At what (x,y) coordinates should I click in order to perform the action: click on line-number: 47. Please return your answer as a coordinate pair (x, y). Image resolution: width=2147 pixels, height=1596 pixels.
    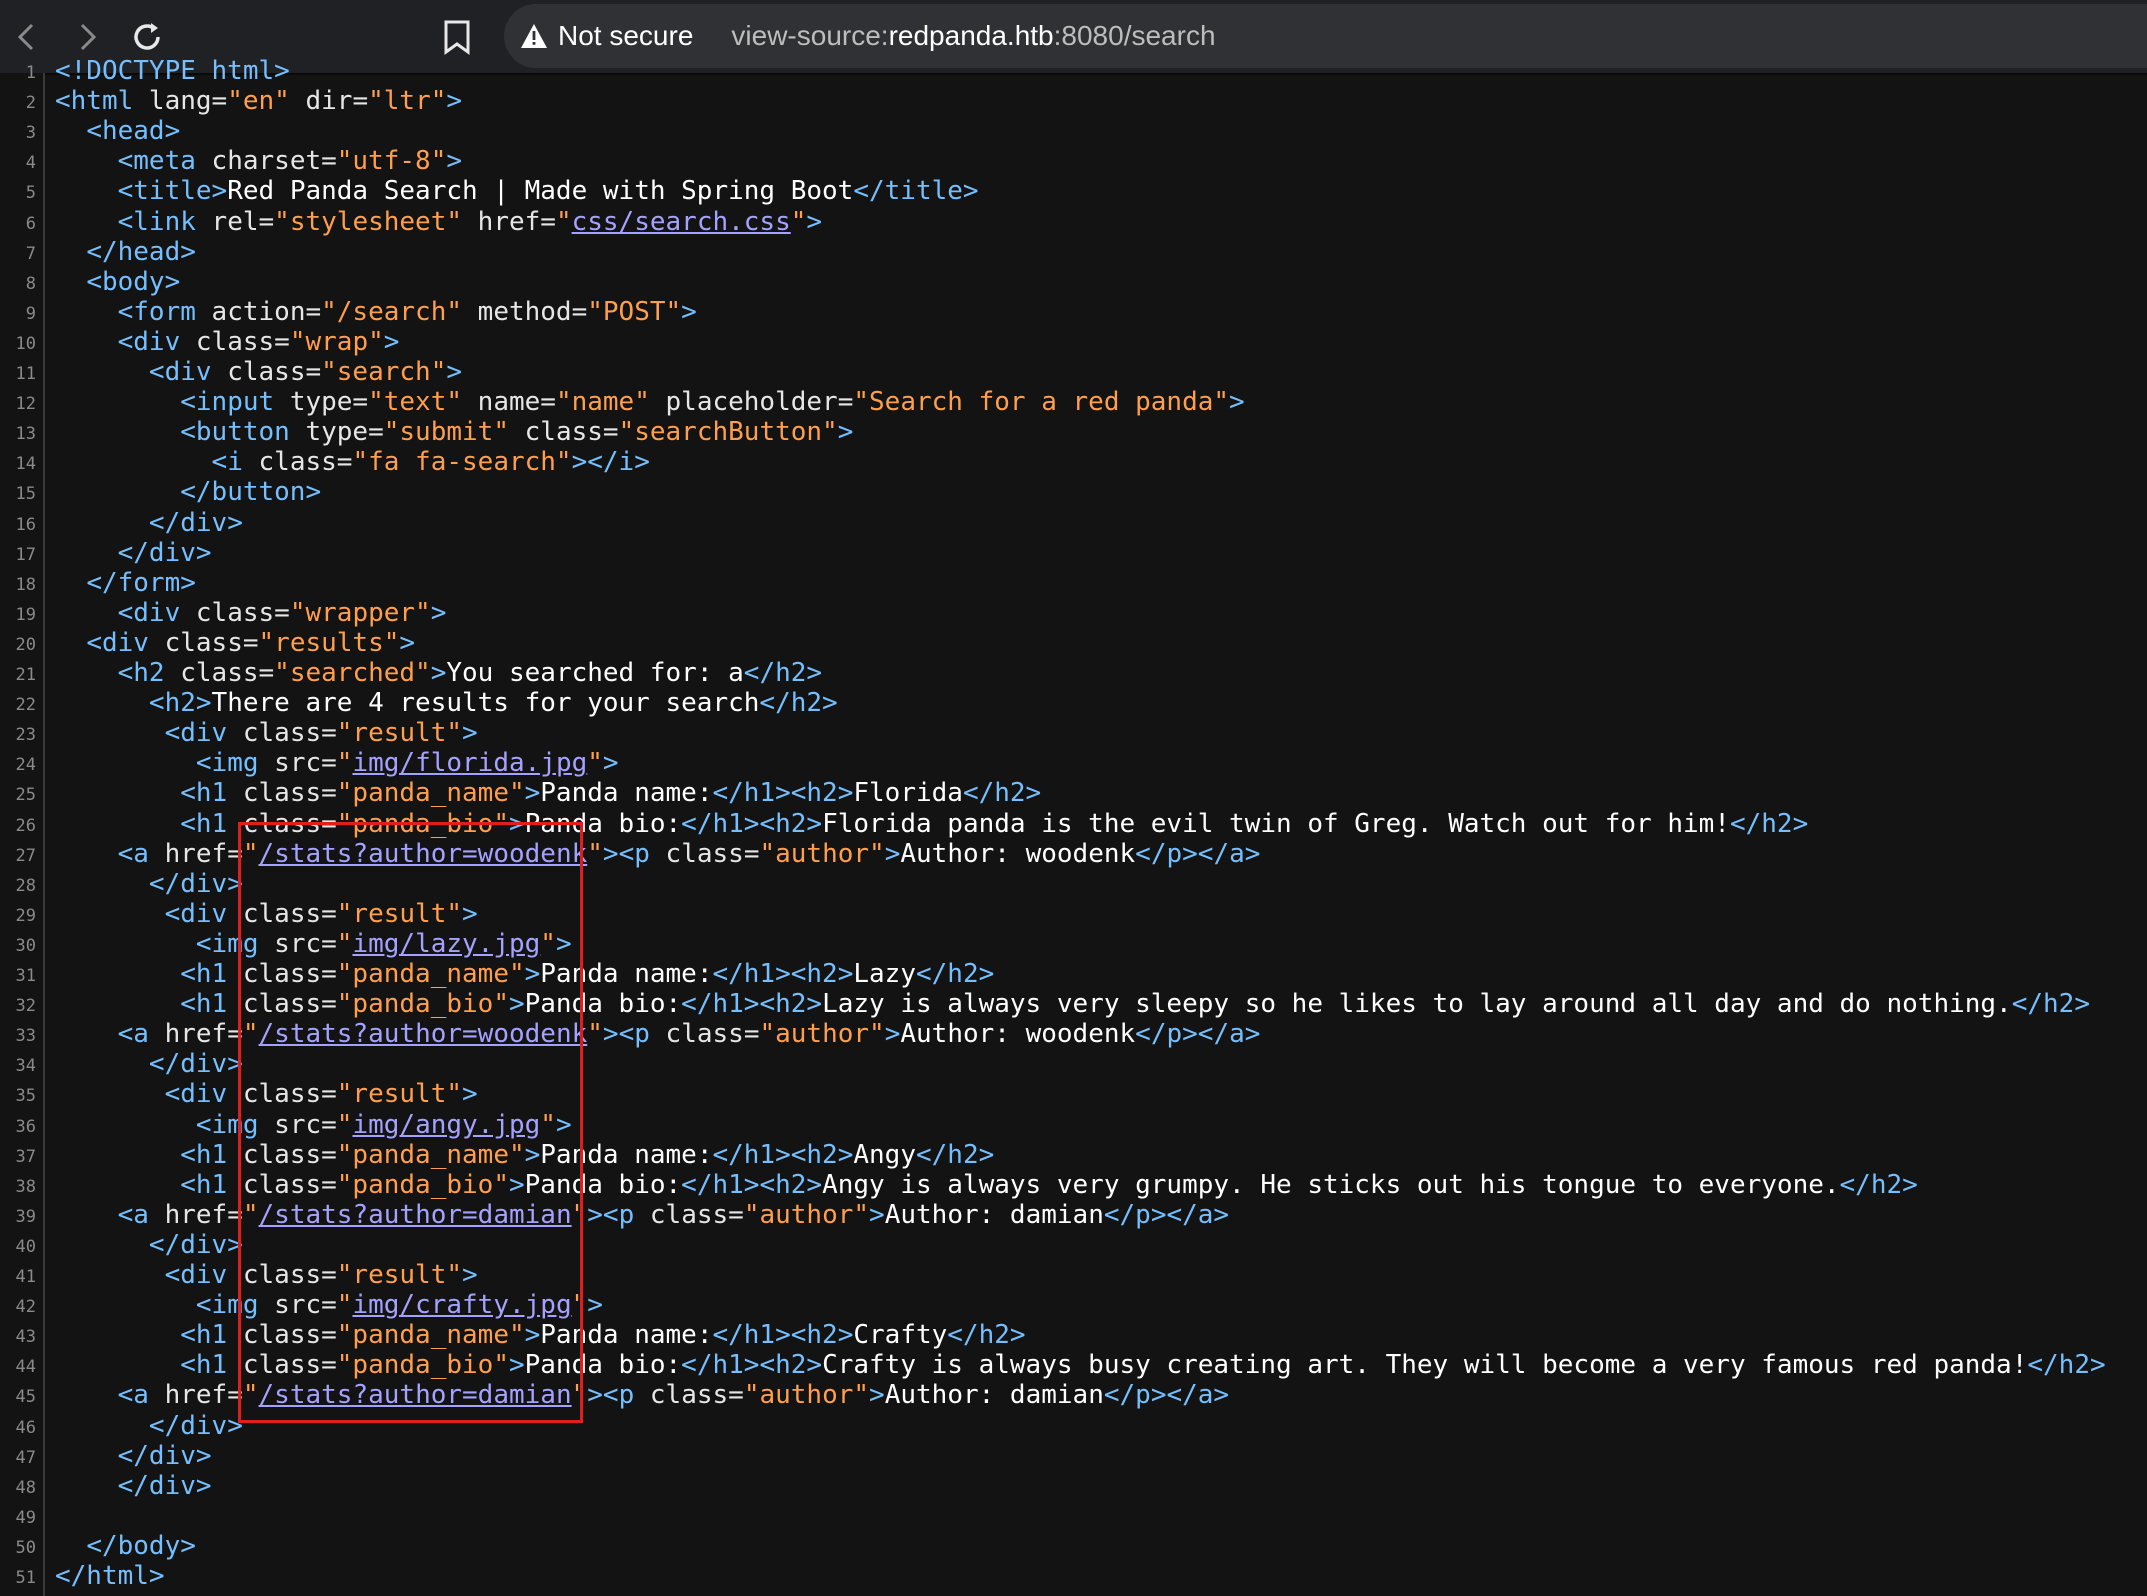
    Looking at the image, I should click on (25, 1457).